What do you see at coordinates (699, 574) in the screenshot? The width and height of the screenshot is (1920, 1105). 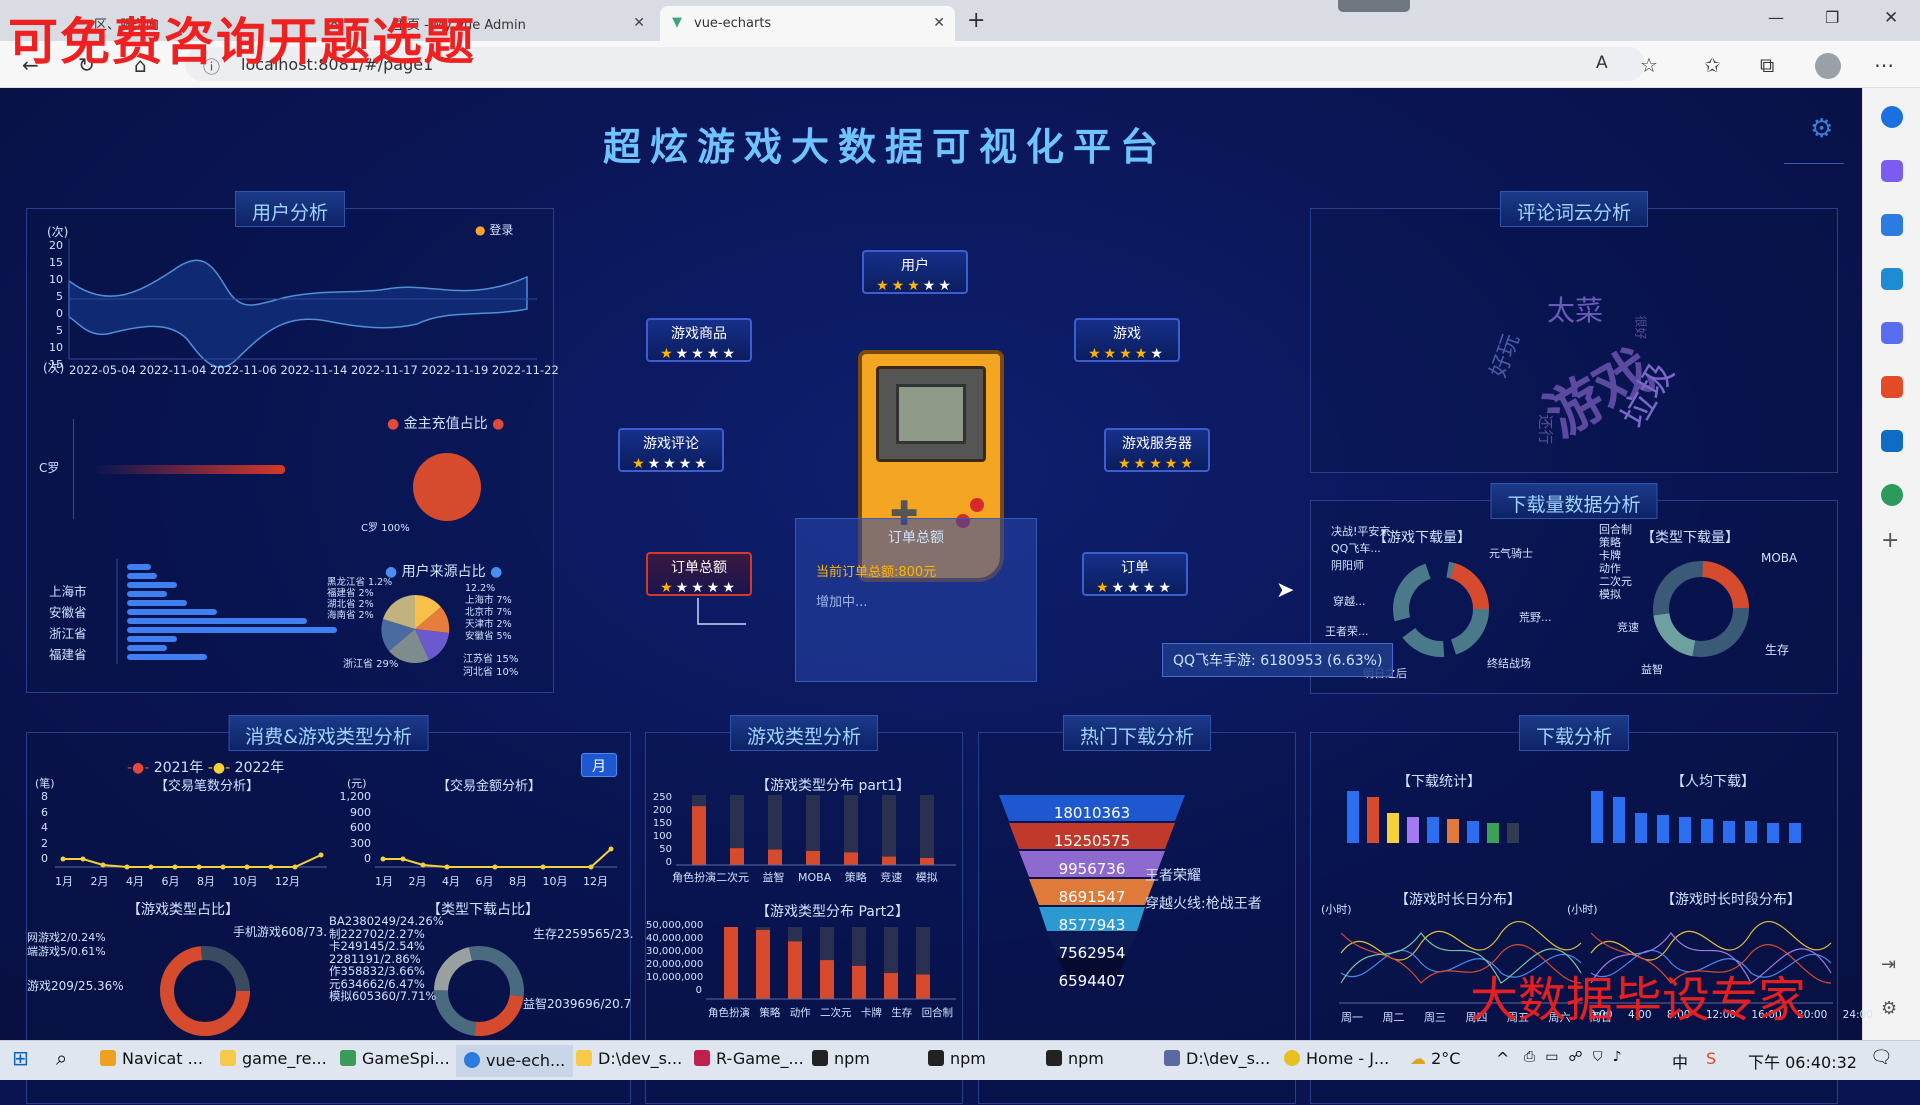 I see `node-order-total: 订单总额 ★★★★★` at bounding box center [699, 574].